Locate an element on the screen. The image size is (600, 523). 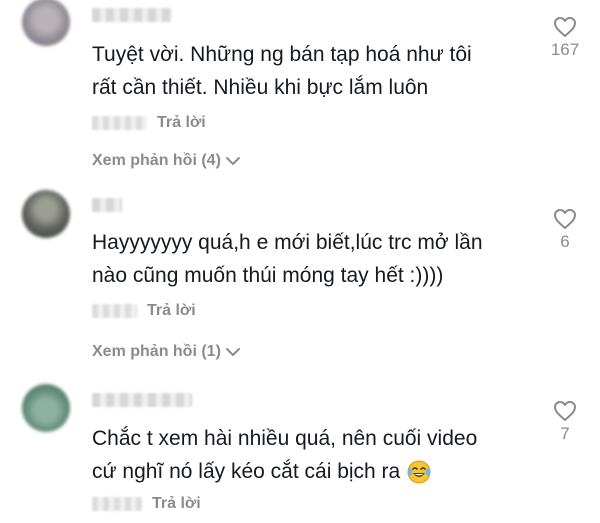
comment-text-line: Chắc t xem hài nhiều quá, nên cuối video is located at coordinates (285, 438).